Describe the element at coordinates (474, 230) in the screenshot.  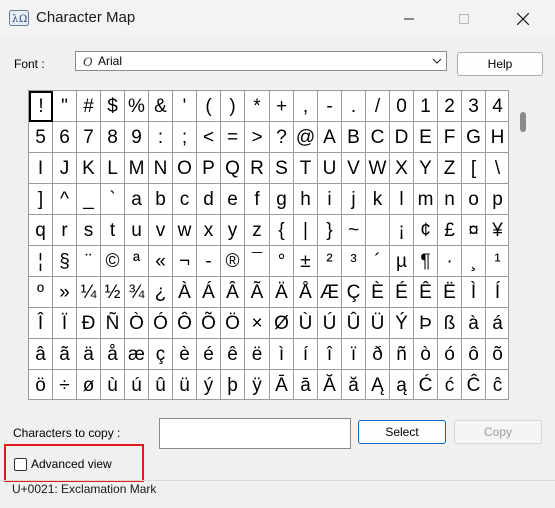
I see `char-cell: ¤` at that location.